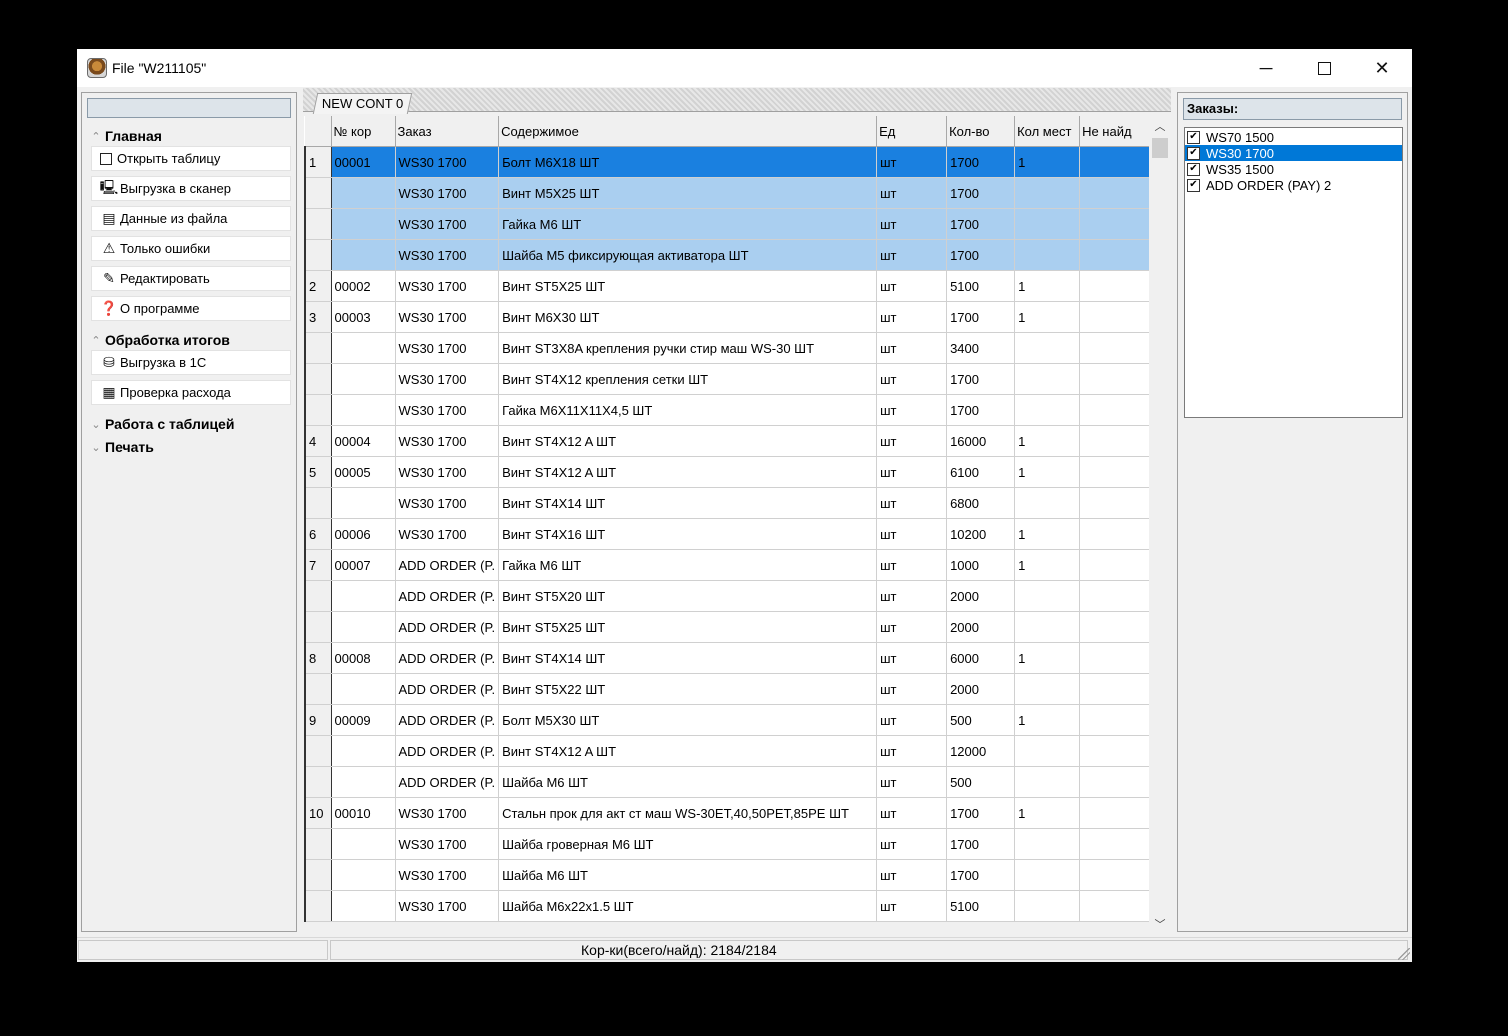 This screenshot has height=1036, width=1508. Describe the element at coordinates (191, 362) in the screenshot. I see `export-1c-button: ⛁ Выгрузка в 1С` at that location.